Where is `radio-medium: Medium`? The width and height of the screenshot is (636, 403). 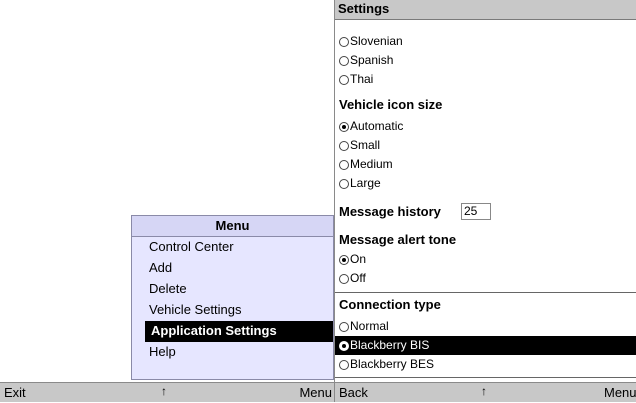
radio-medium: Medium is located at coordinates (366, 164).